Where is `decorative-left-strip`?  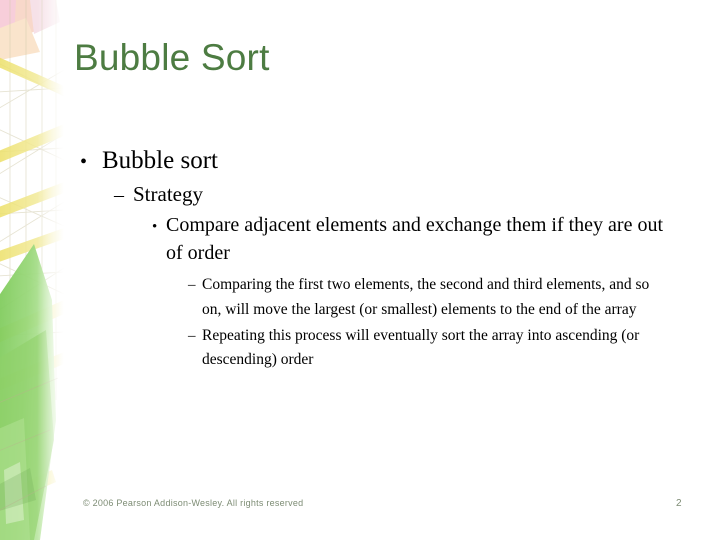 decorative-left-strip is located at coordinates (32, 270).